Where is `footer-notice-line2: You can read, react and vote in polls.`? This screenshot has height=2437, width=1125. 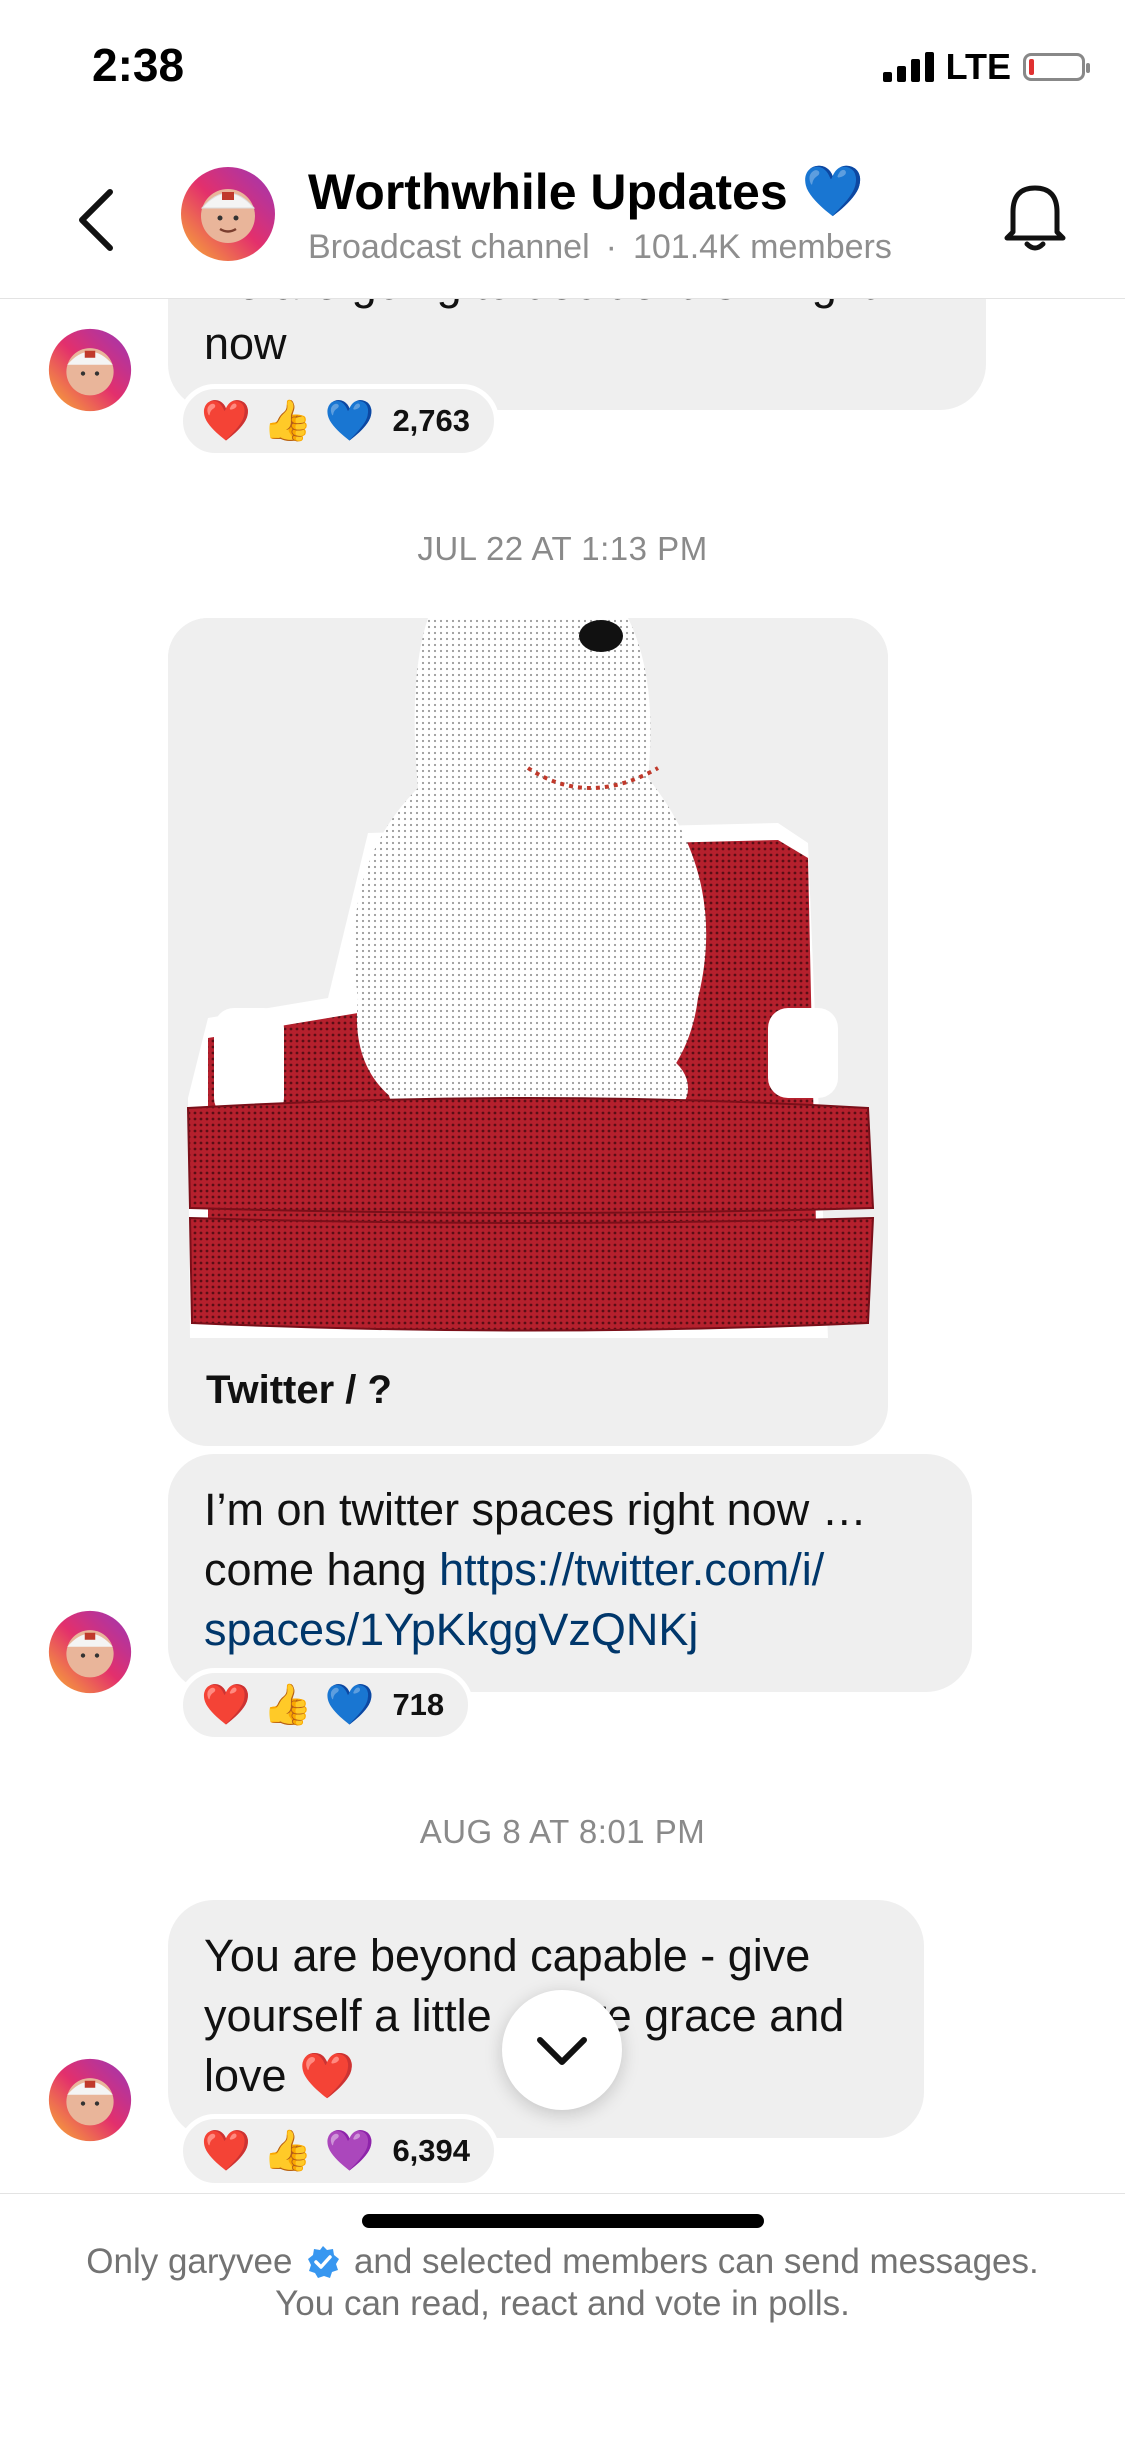 footer-notice-line2: You can read, react and vote in polls. is located at coordinates (562, 2303).